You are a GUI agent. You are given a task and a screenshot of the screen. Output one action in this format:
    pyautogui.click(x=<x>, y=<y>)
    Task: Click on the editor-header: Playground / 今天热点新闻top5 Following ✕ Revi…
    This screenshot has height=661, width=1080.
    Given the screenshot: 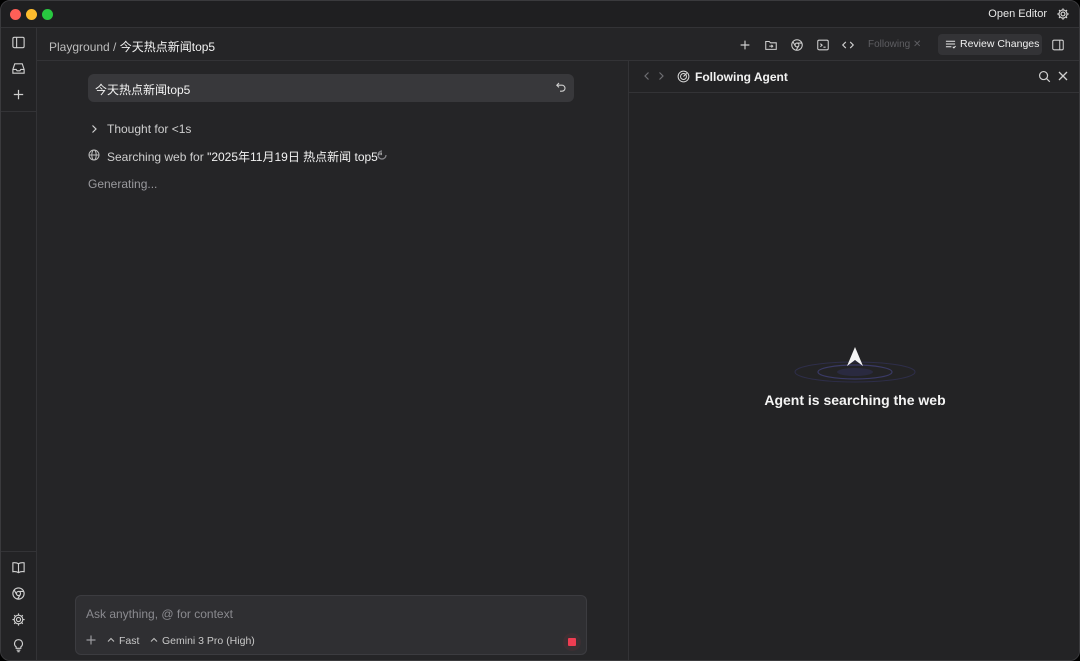 What is the action you would take?
    pyautogui.click(x=558, y=44)
    